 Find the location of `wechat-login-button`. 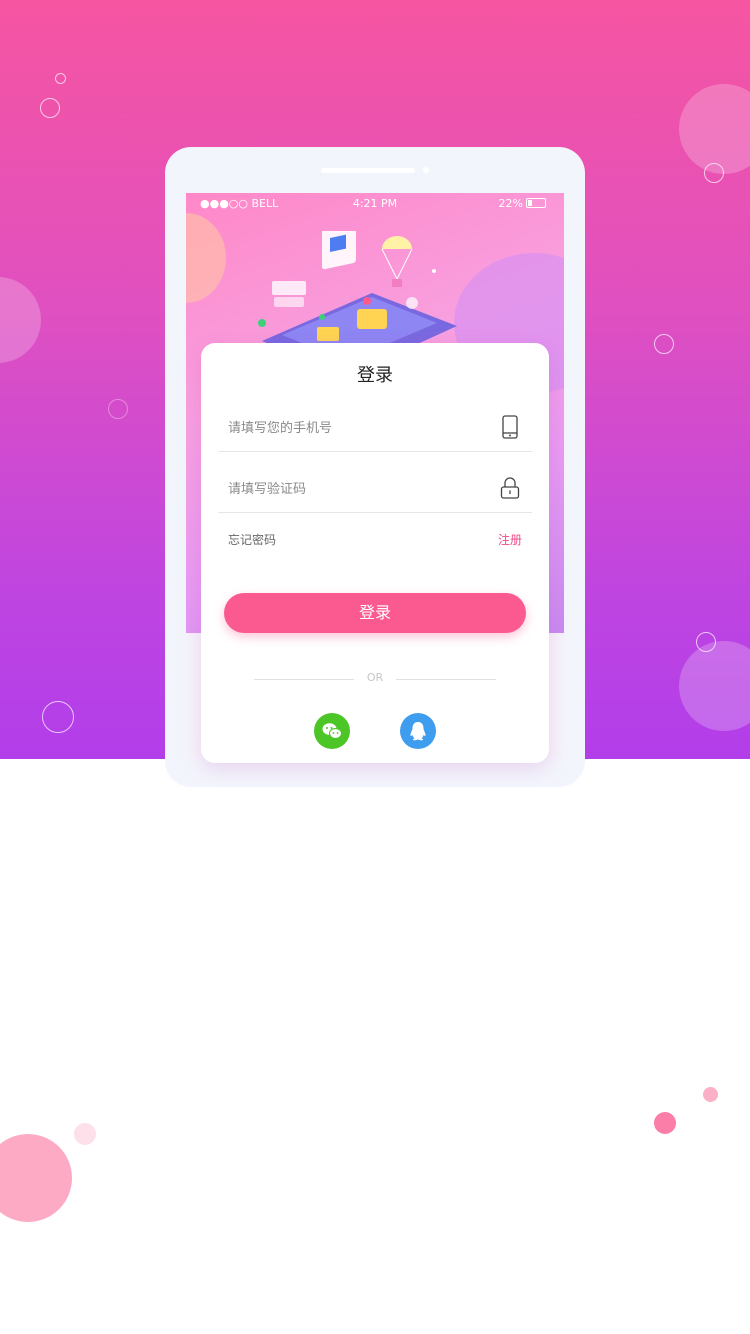

wechat-login-button is located at coordinates (332, 731).